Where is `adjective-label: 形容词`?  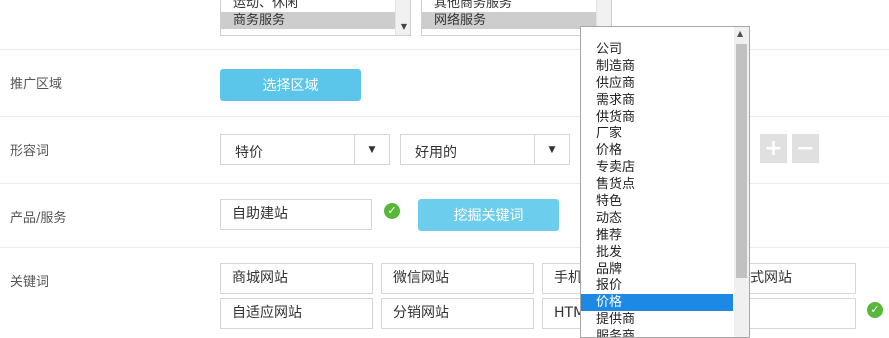 adjective-label: 形容词 is located at coordinates (30, 151).